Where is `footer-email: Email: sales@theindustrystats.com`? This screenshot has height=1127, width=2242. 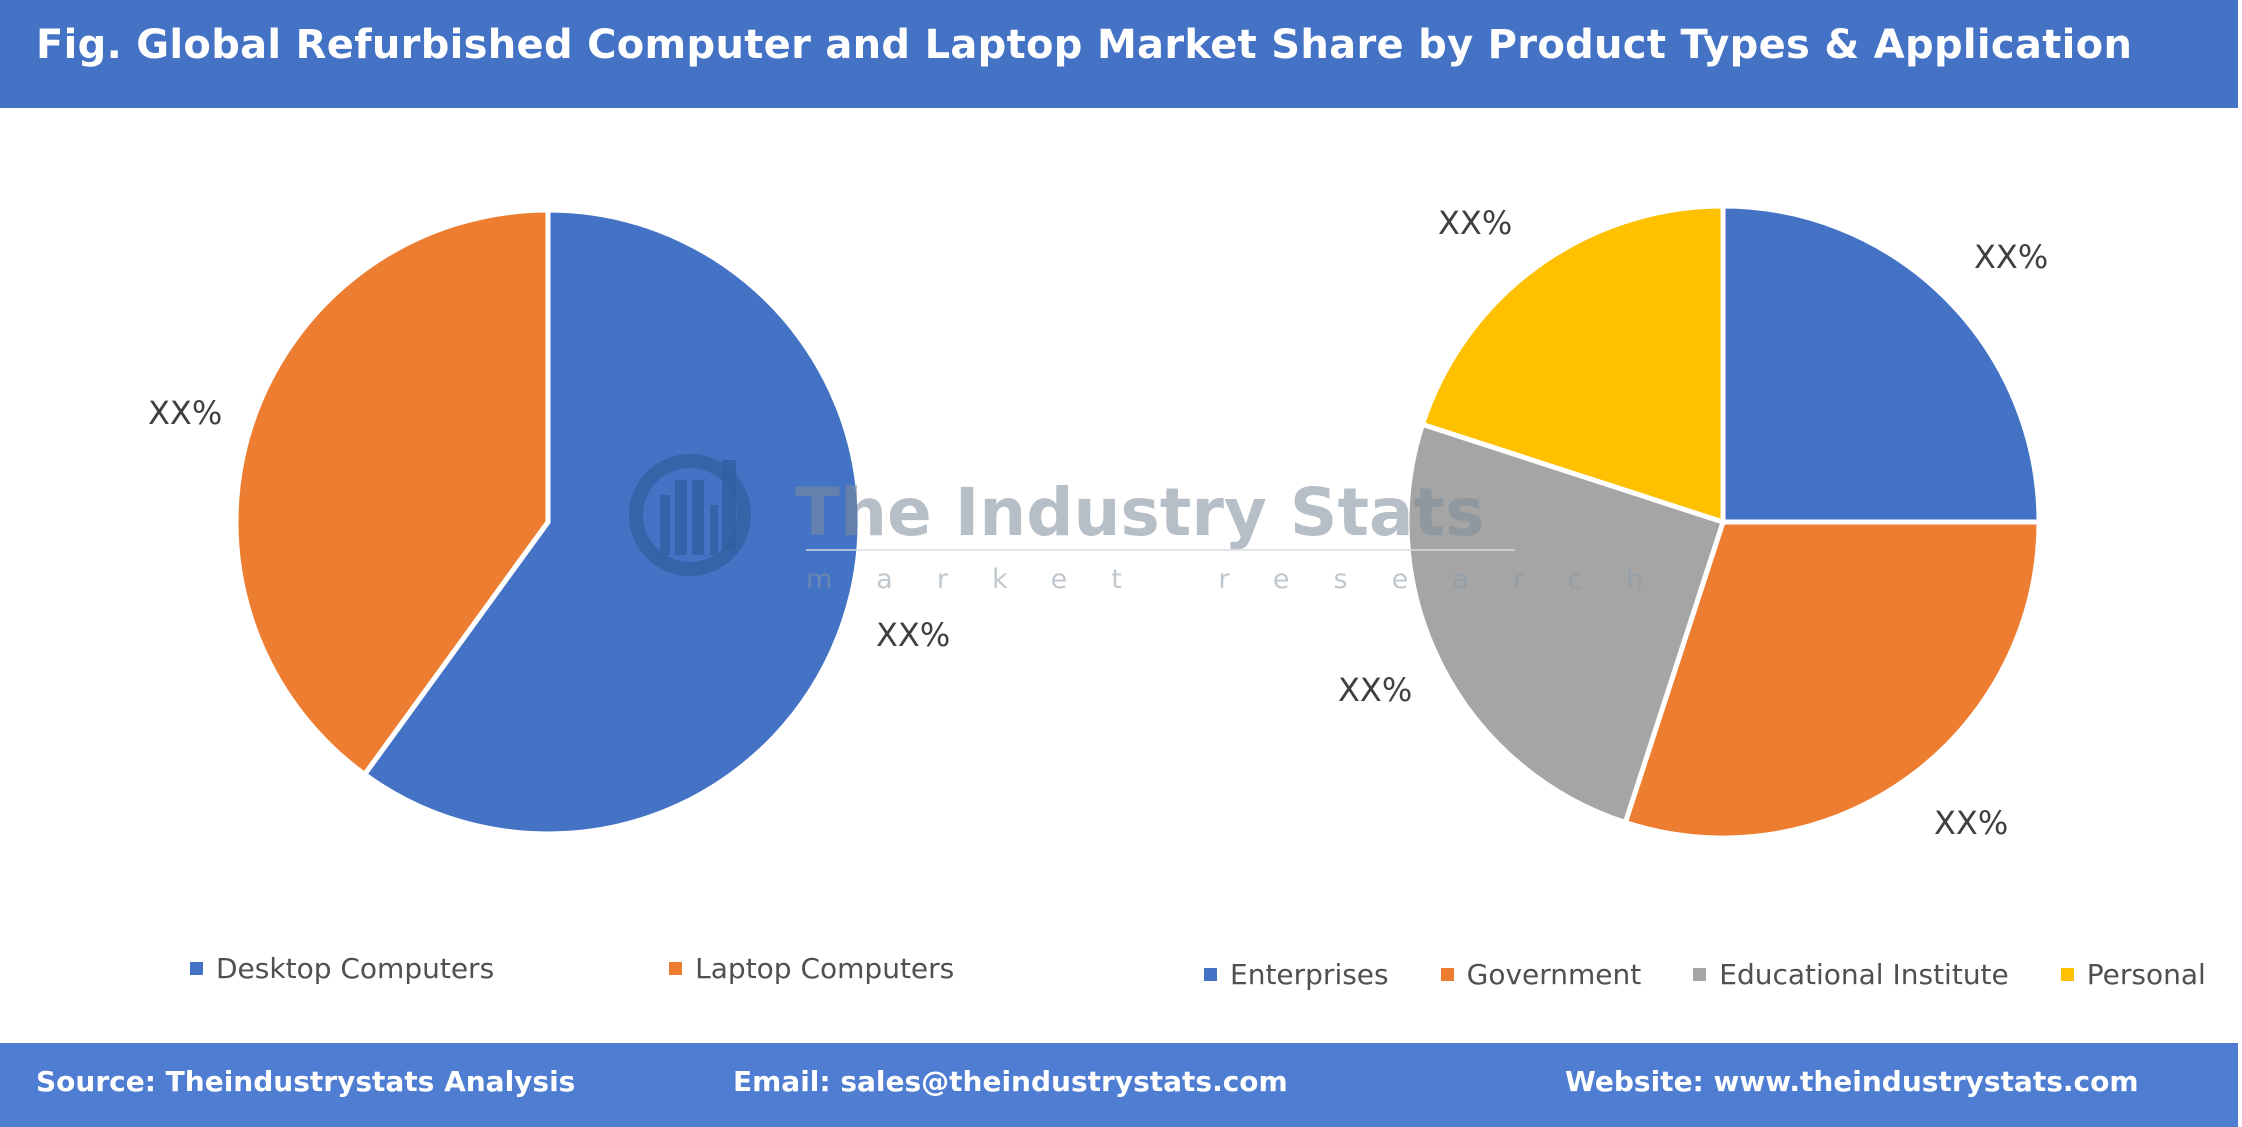 footer-email: Email: sales@theindustrystats.com is located at coordinates (1010, 1081).